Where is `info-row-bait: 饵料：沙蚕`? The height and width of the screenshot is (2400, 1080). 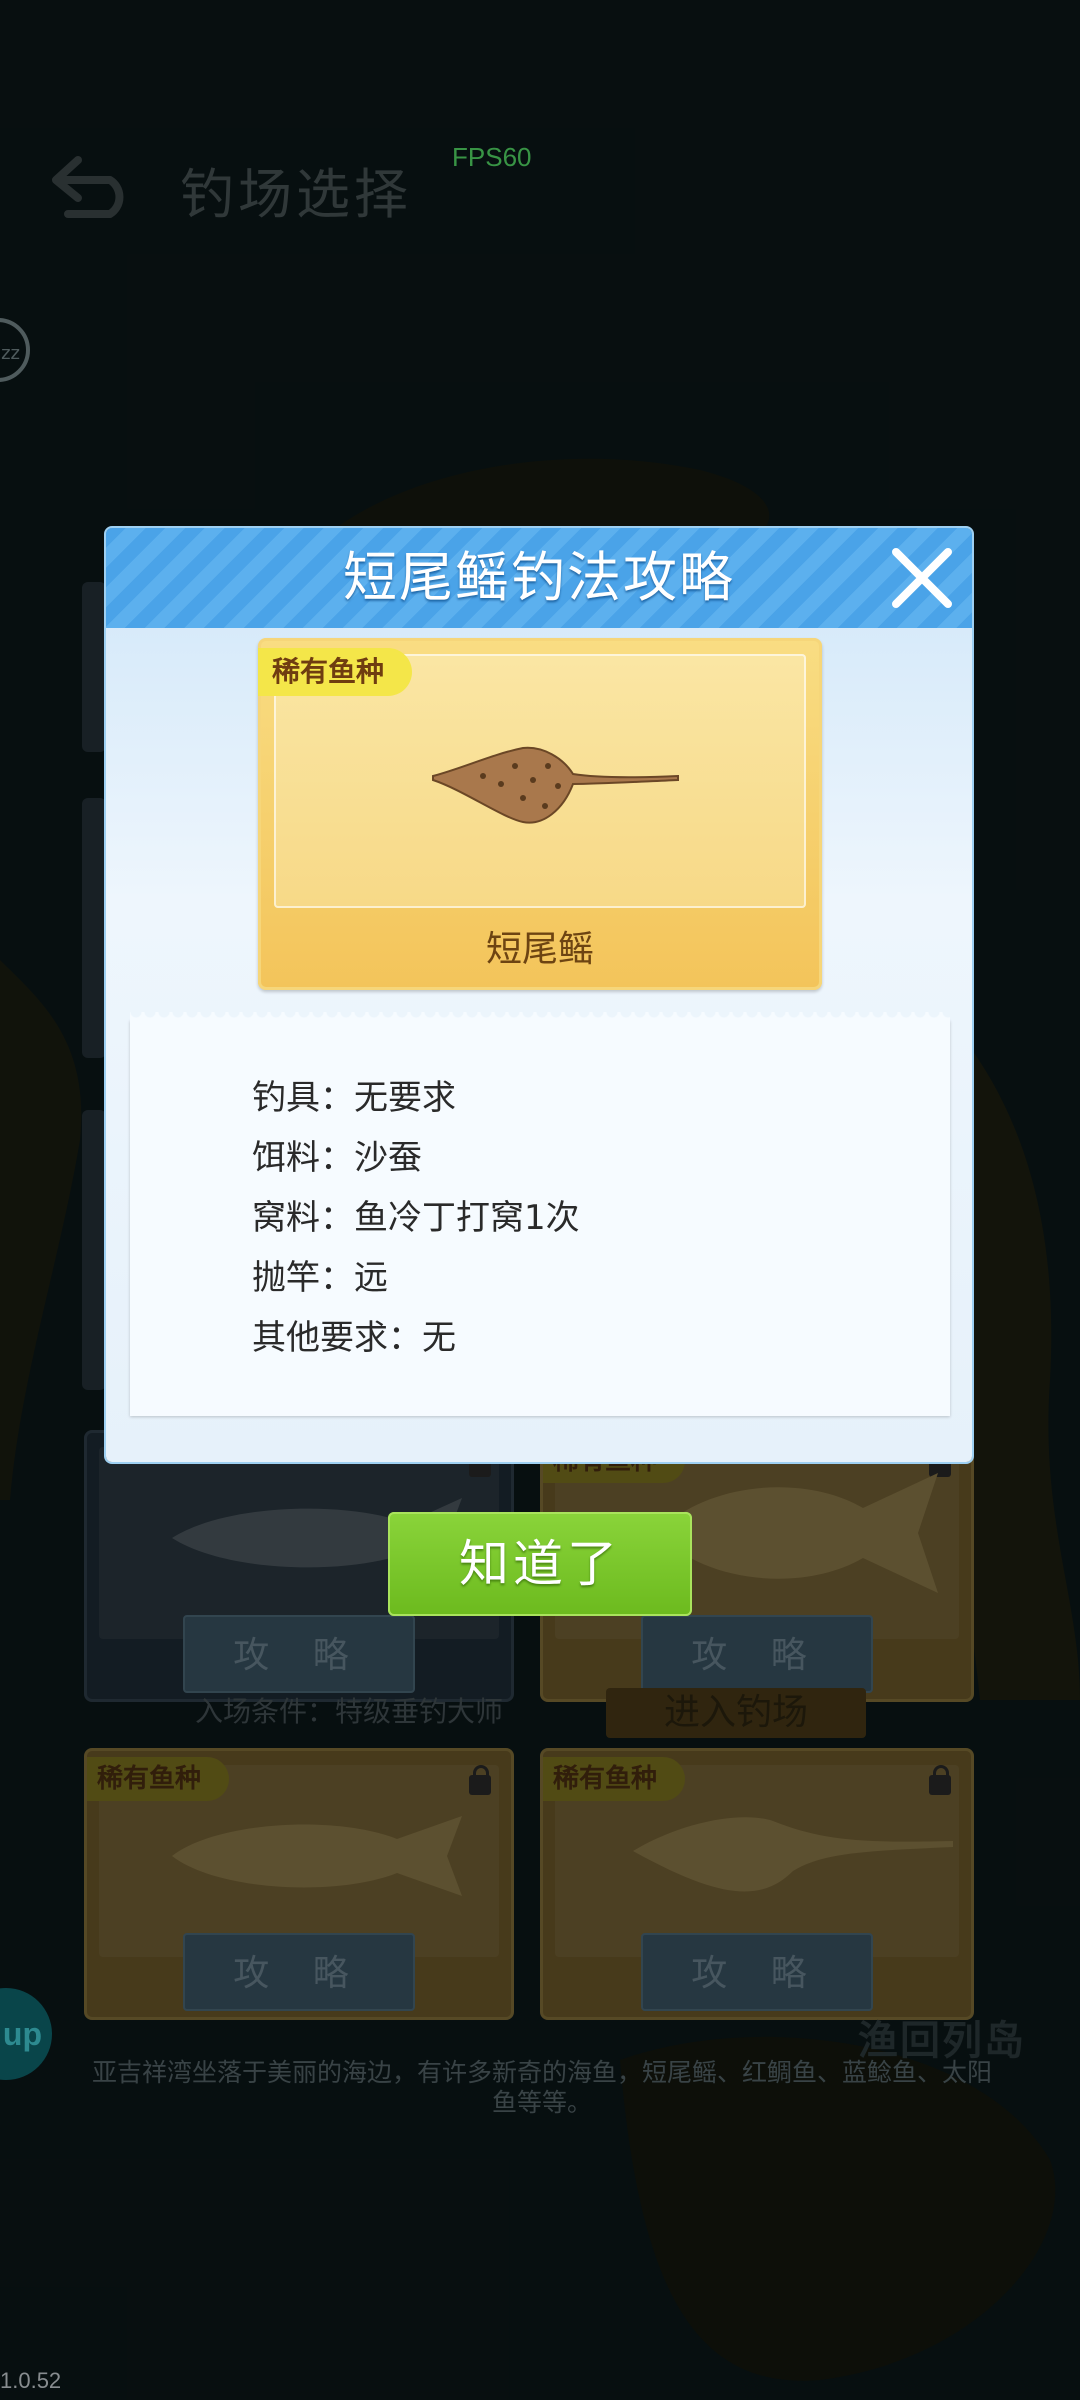
info-row-bait: 饵料：沙蚕 is located at coordinates (337, 1158).